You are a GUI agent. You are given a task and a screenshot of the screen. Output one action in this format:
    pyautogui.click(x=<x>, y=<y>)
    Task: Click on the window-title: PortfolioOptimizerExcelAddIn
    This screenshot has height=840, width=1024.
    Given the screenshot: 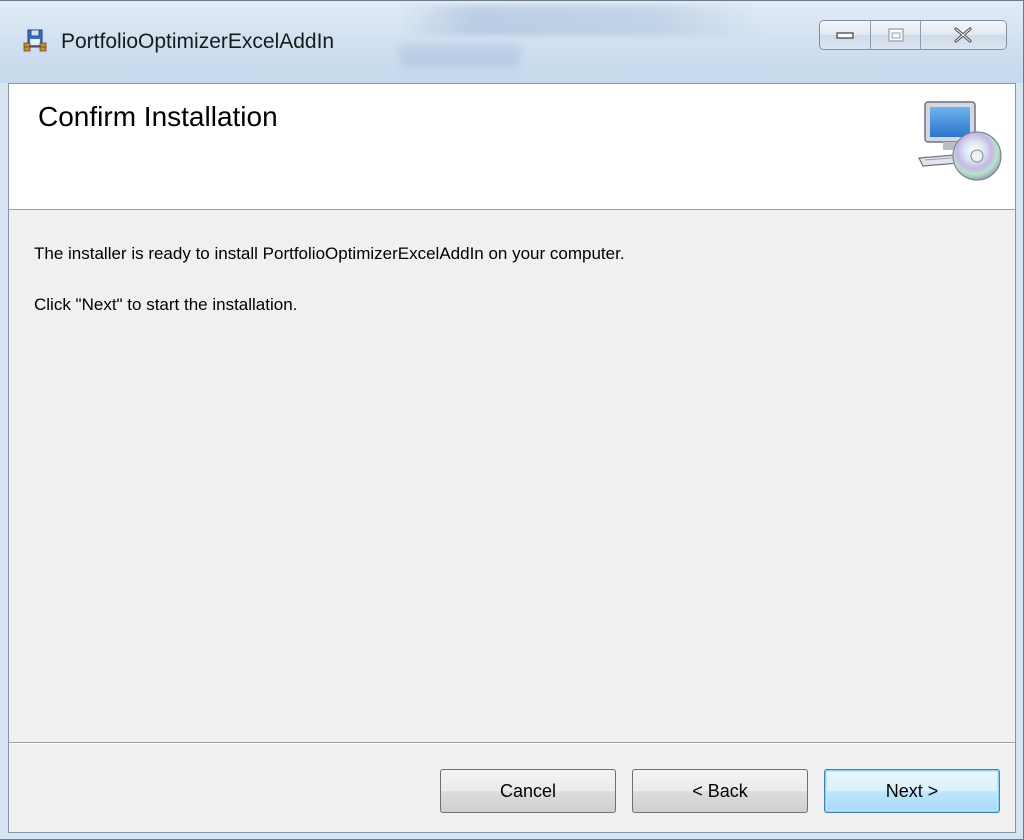 What is the action you would take?
    pyautogui.click(x=198, y=41)
    